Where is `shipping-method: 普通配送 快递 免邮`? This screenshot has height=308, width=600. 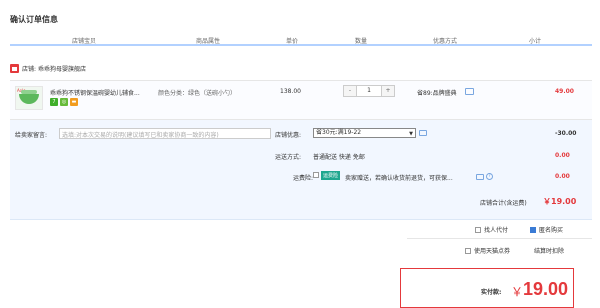
shipping-method: 普通配送 快递 免邮 is located at coordinates (339, 157).